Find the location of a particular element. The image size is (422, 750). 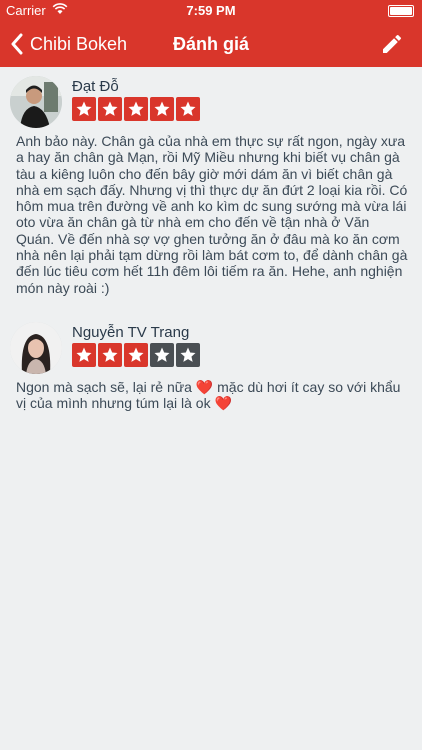

clock: 7:59 PM is located at coordinates (211, 10).